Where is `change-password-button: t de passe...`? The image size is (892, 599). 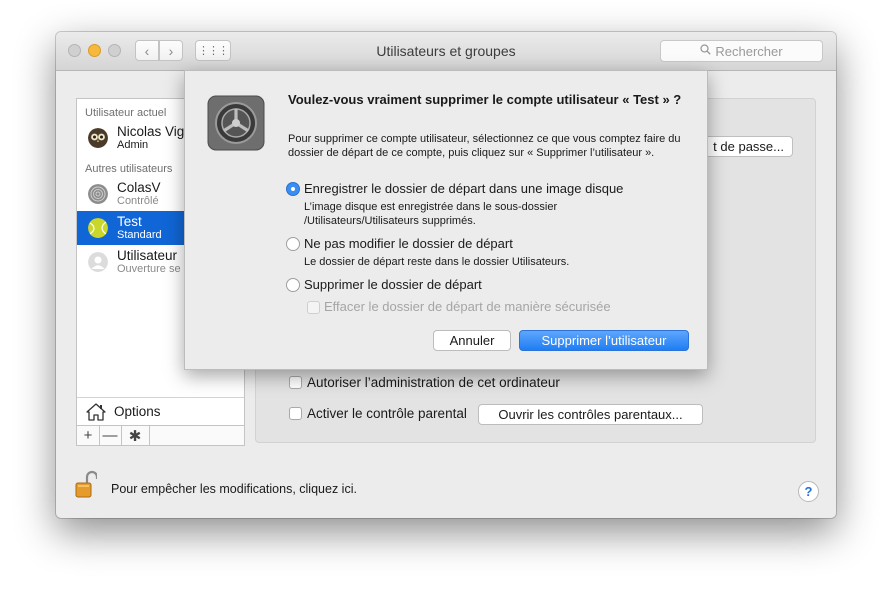 change-password-button: t de passe... is located at coordinates (745, 146).